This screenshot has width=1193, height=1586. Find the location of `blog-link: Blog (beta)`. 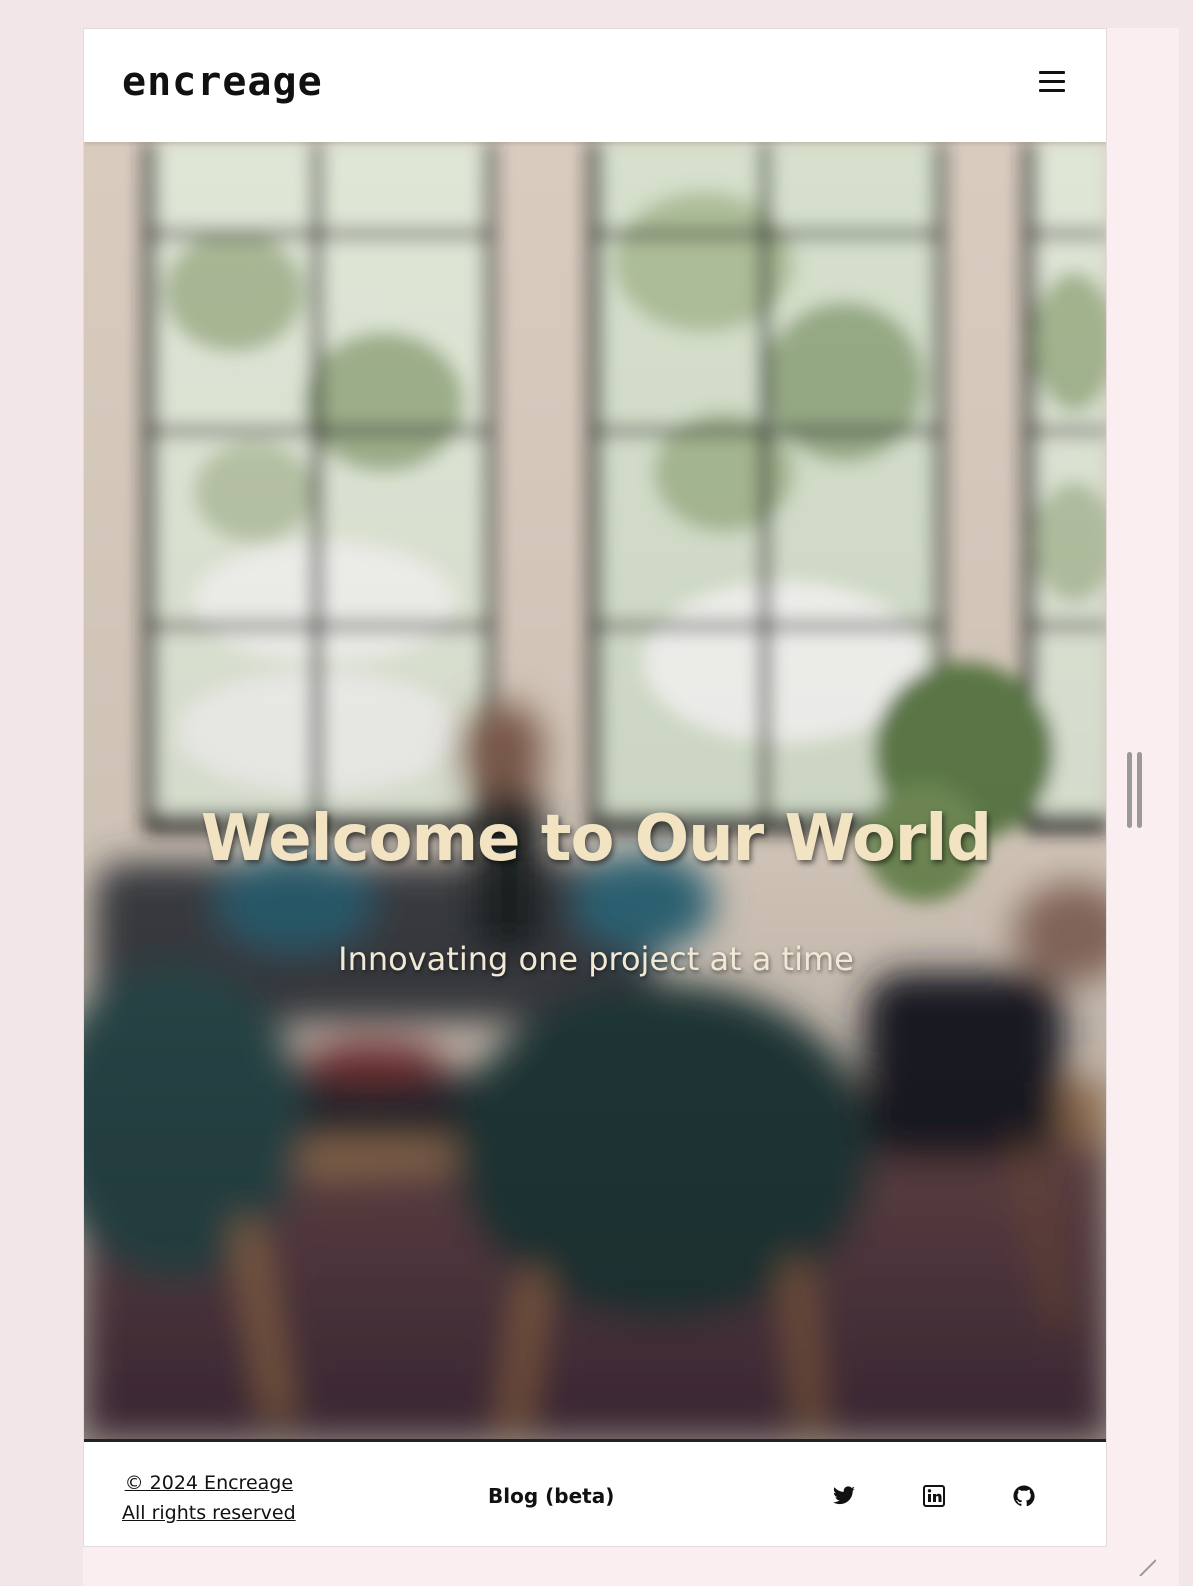

blog-link: Blog (beta) is located at coordinates (551, 1496).